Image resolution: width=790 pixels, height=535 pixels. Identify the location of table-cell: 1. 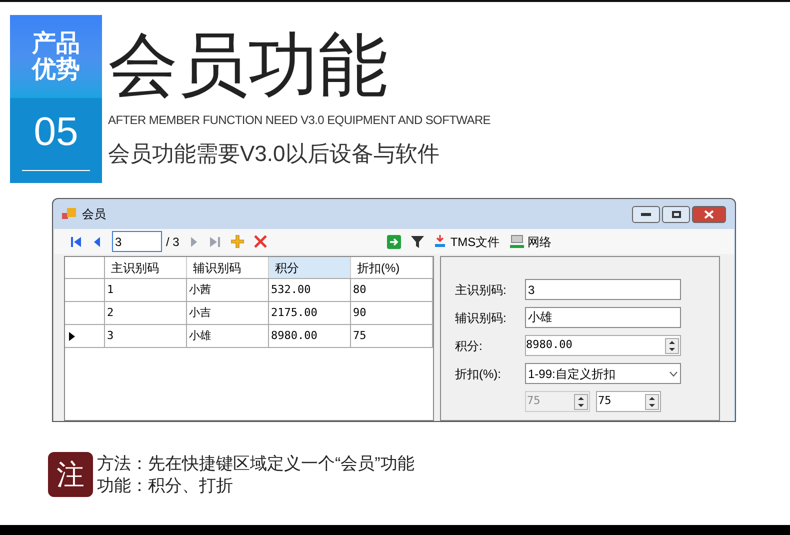
(146, 290).